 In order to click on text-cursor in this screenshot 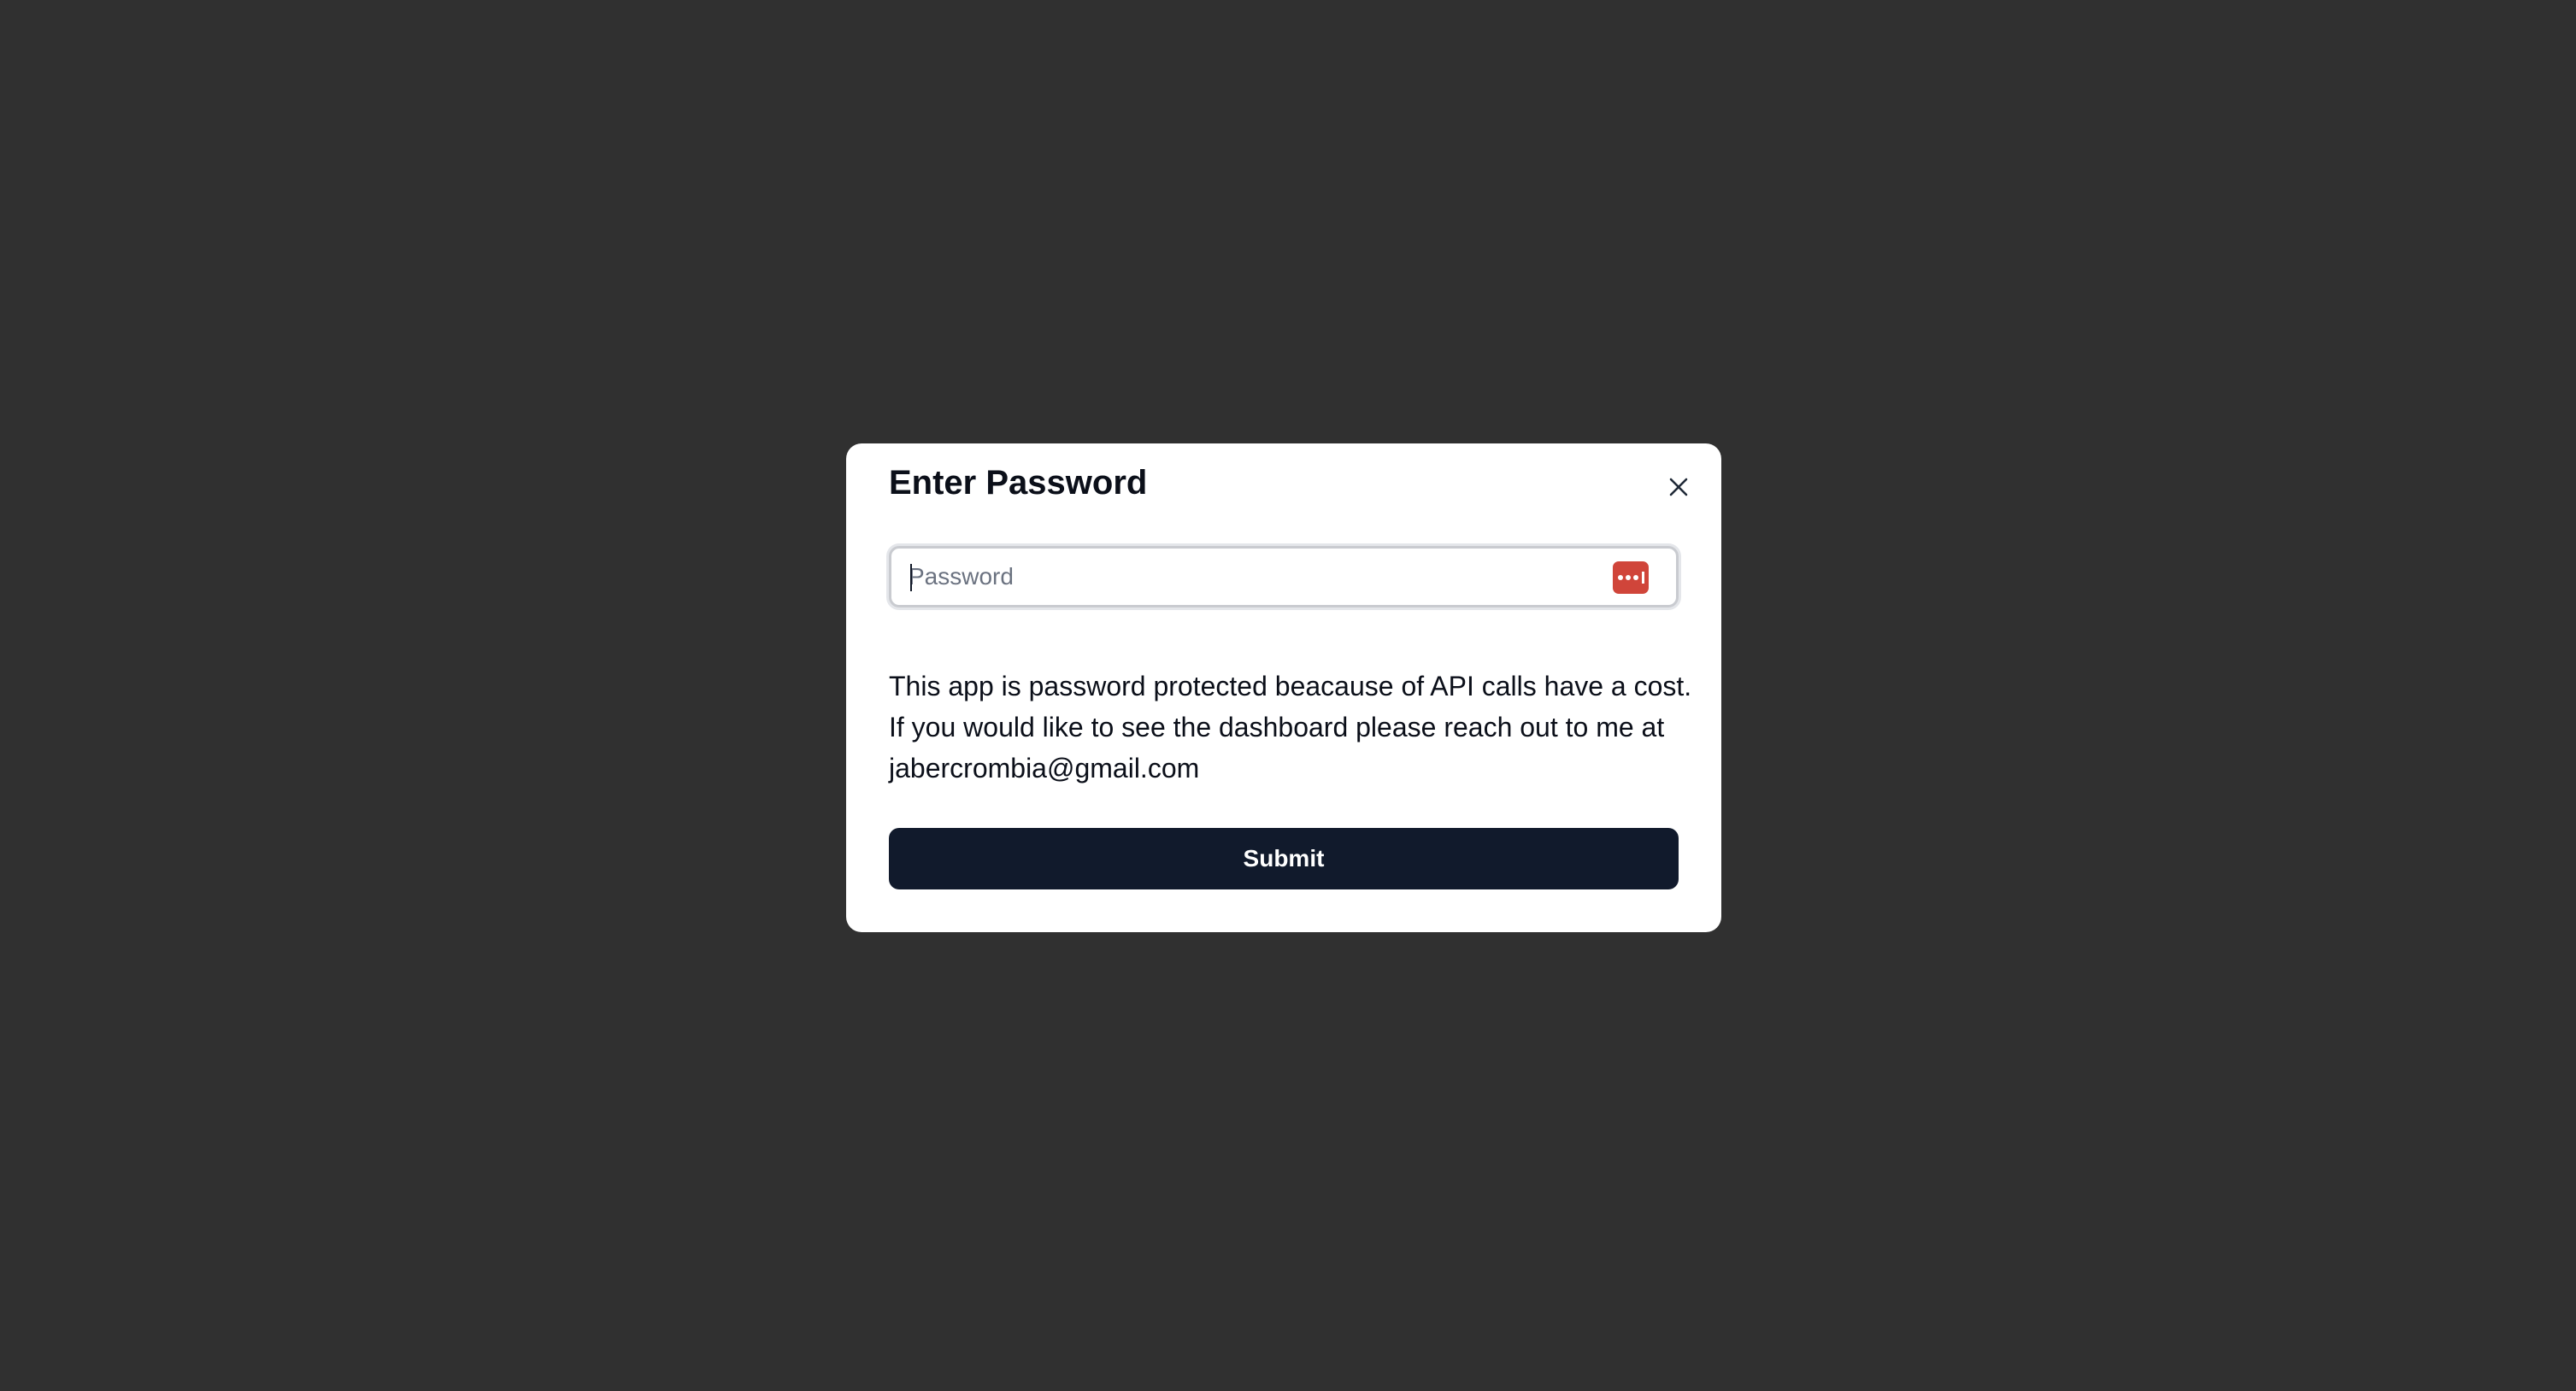, I will do `click(911, 577)`.